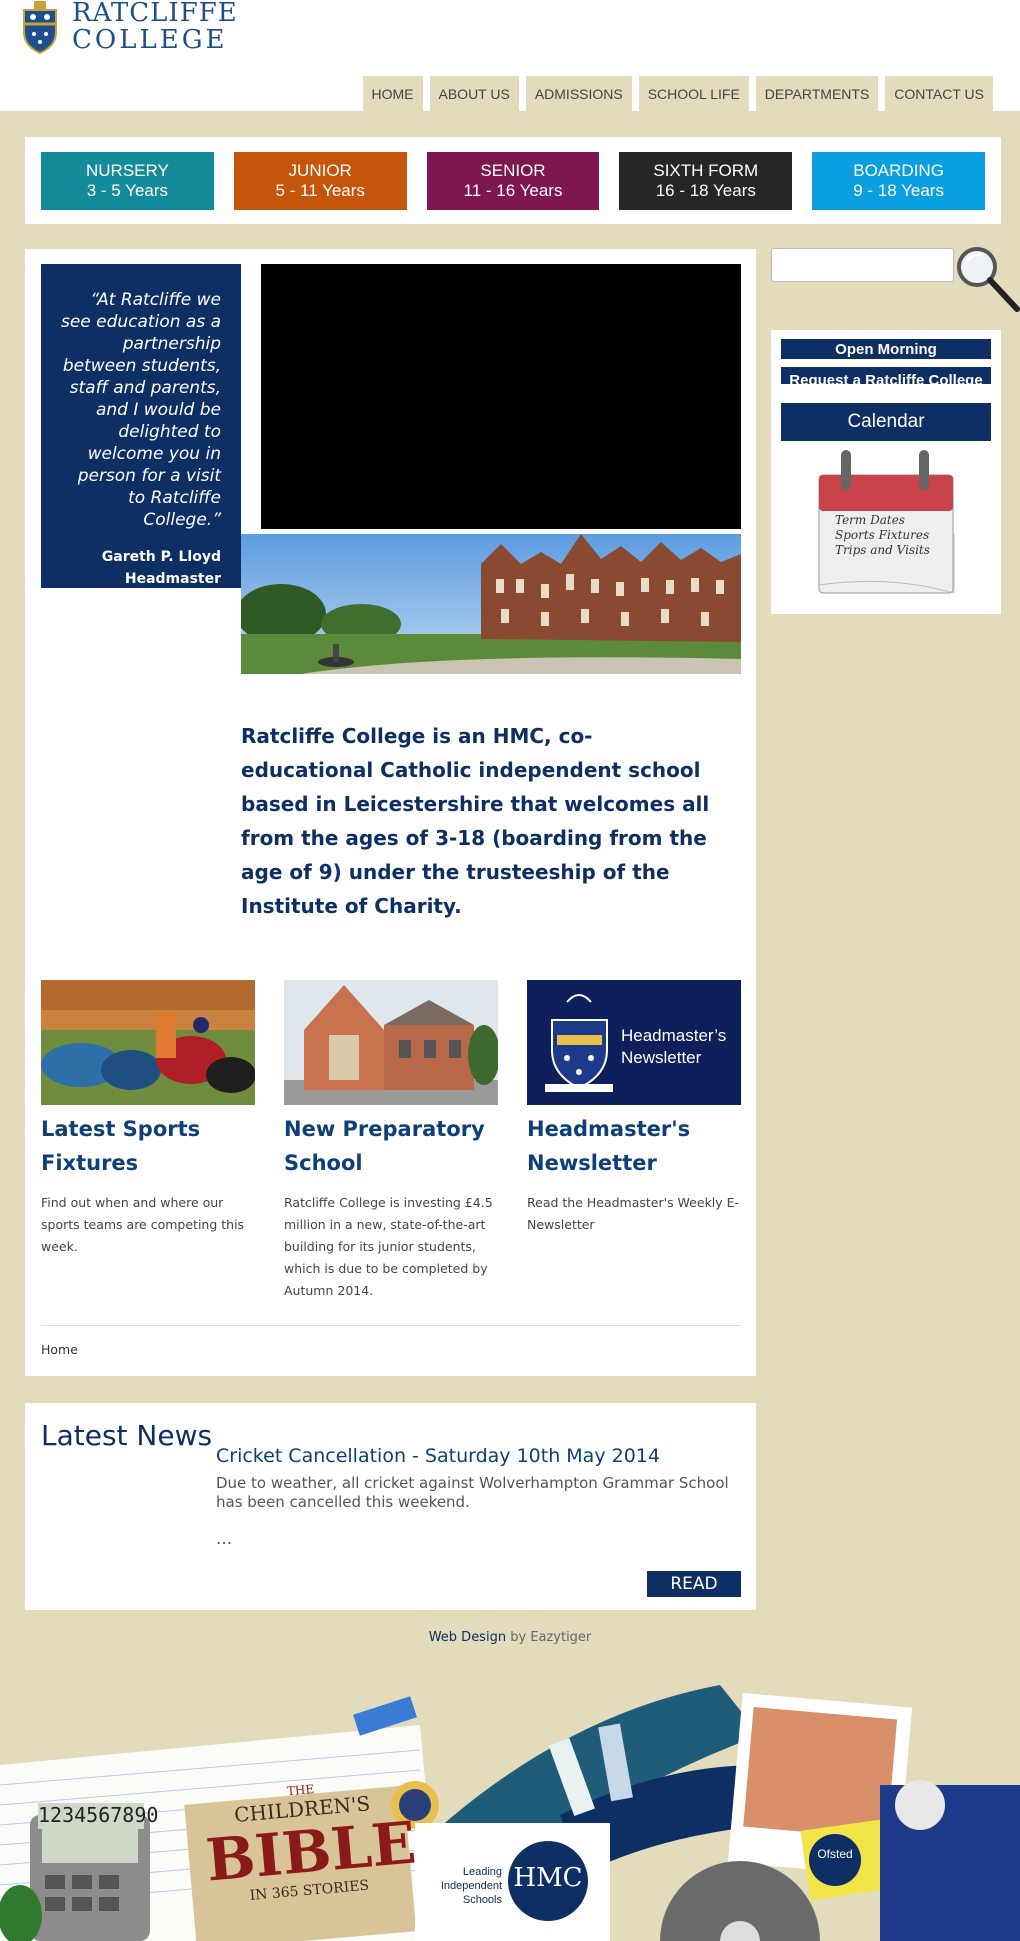  I want to click on stage-senior-button: SENIOR 11 - 16 Years, so click(513, 181).